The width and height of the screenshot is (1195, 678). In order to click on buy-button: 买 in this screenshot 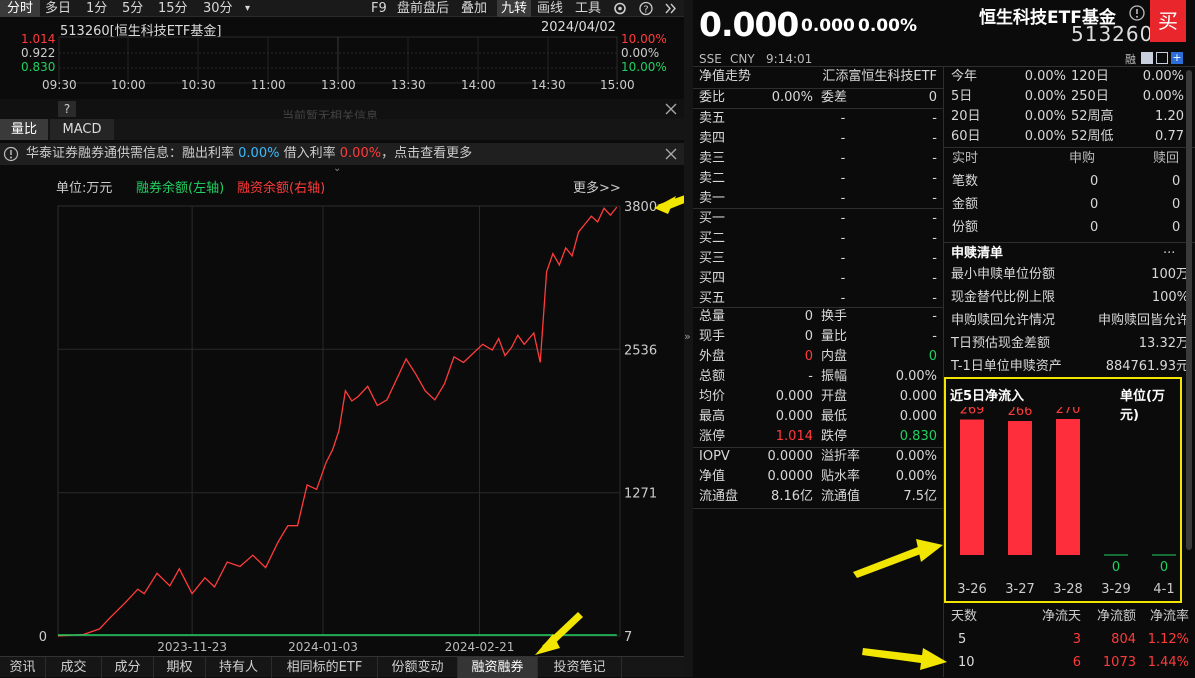, I will do `click(1168, 21)`.